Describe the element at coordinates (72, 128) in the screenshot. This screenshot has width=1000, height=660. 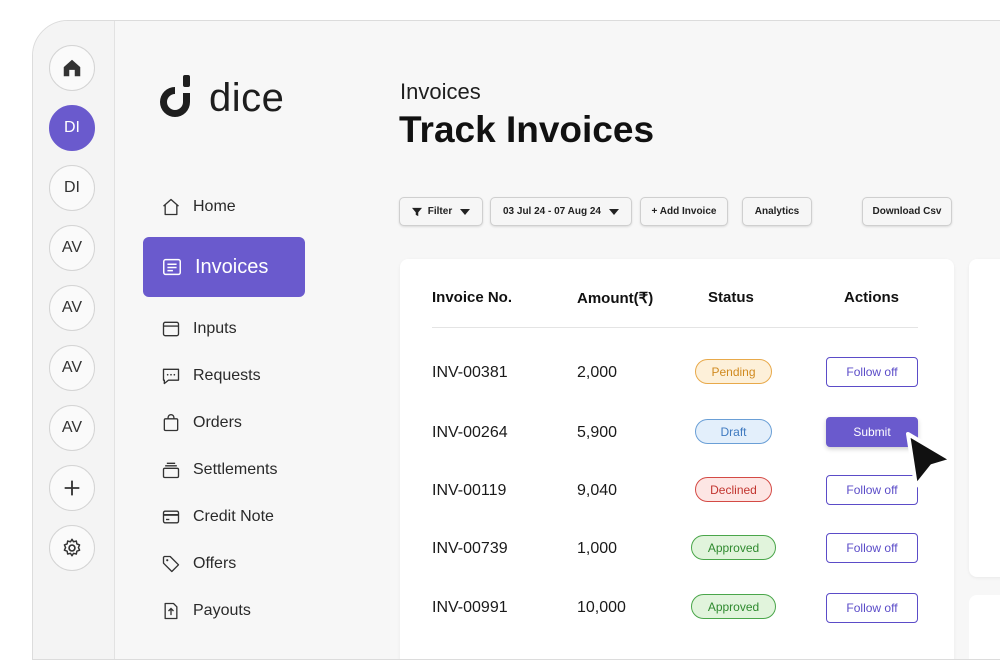
I see `rail-account-di-active: DI` at that location.